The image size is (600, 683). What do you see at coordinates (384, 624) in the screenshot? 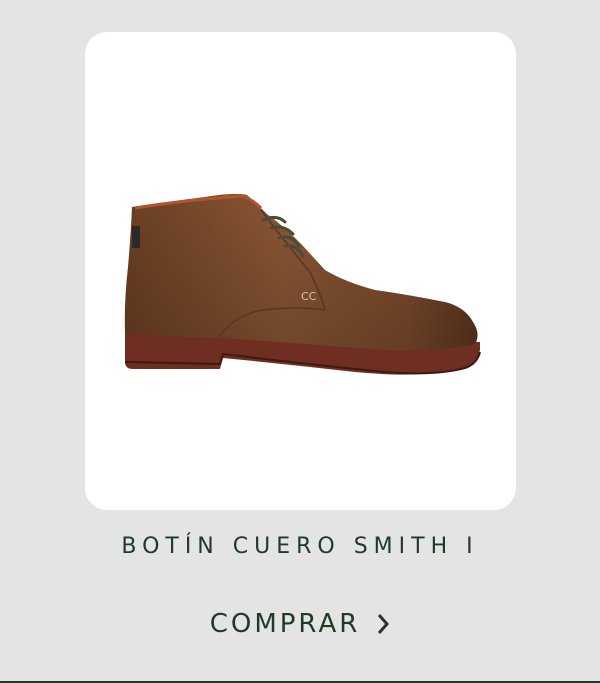
I see `chevron-right-icon` at bounding box center [384, 624].